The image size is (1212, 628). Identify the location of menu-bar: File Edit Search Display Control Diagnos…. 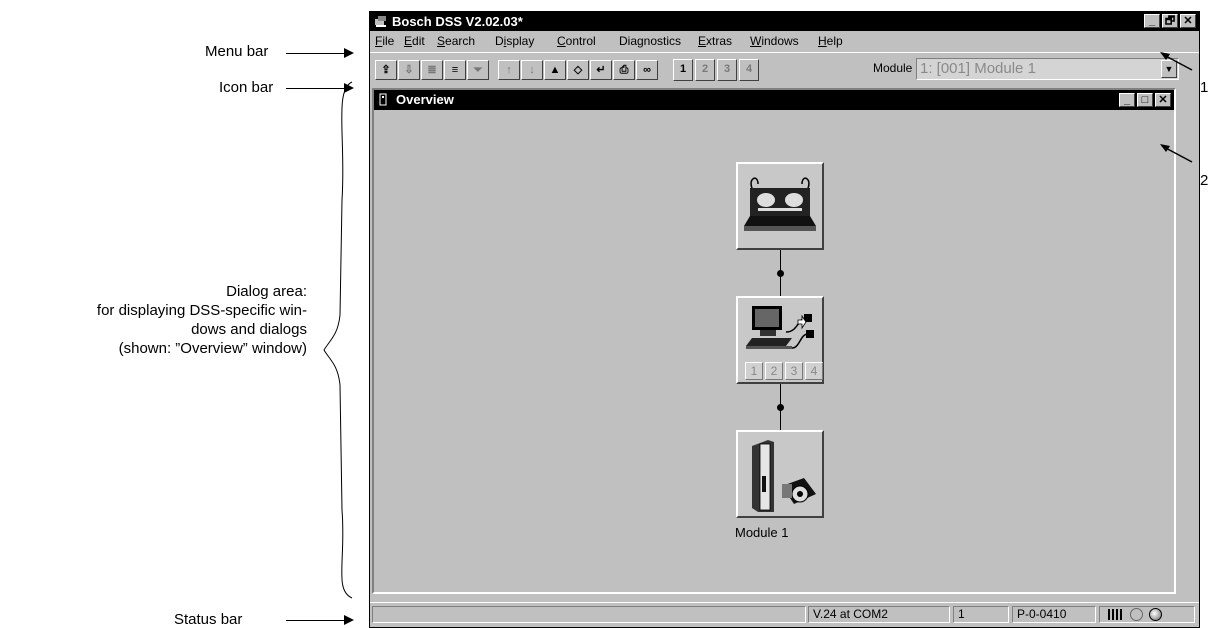
(784, 41).